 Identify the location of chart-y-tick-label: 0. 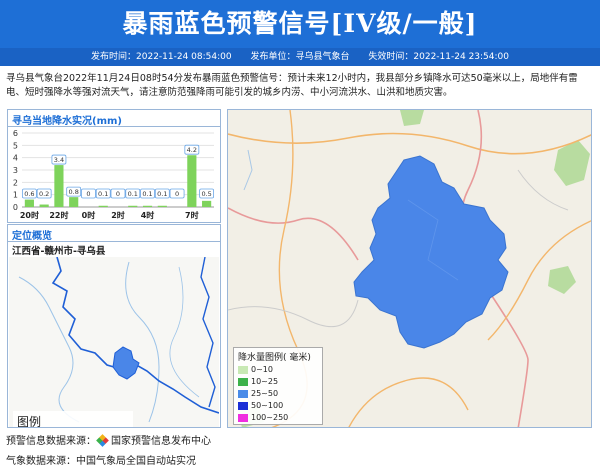
(15, 207).